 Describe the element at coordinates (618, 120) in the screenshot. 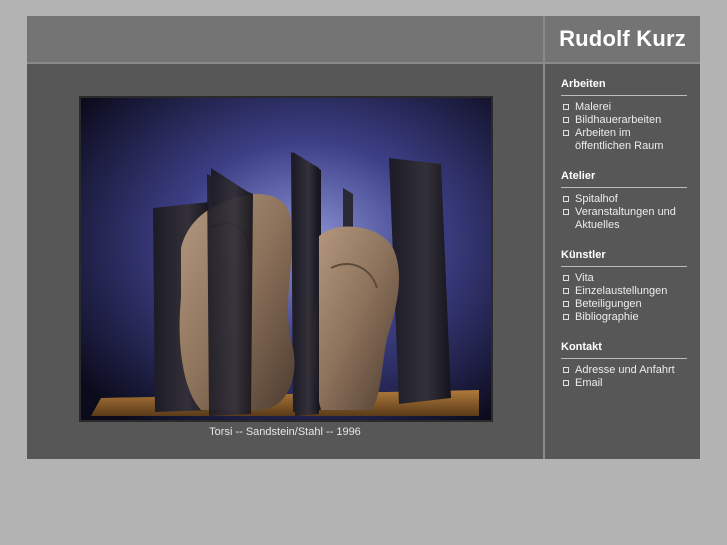

I see `nav-item-label: Bildhauerarbeiten` at that location.